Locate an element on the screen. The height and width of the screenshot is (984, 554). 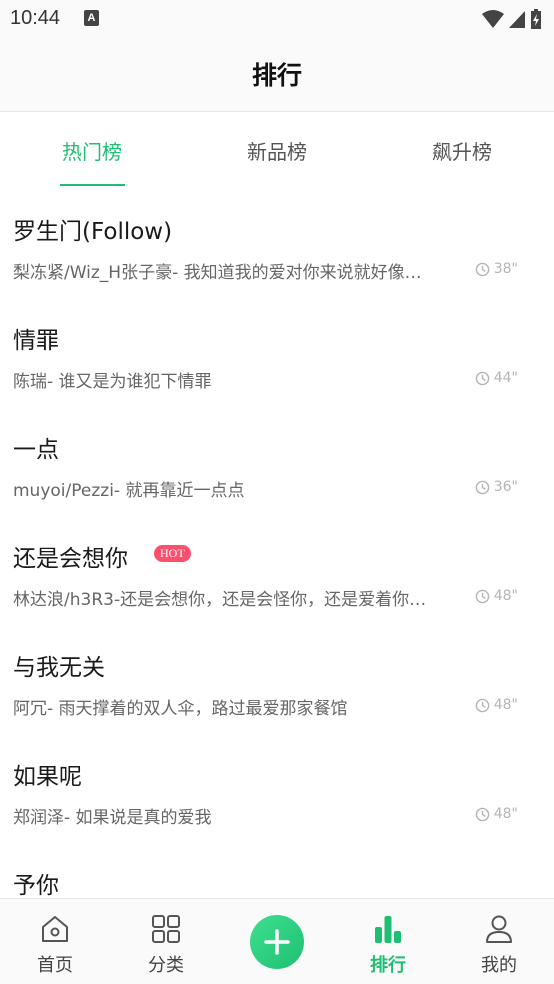
song-title: 情罪 is located at coordinates (36, 341).